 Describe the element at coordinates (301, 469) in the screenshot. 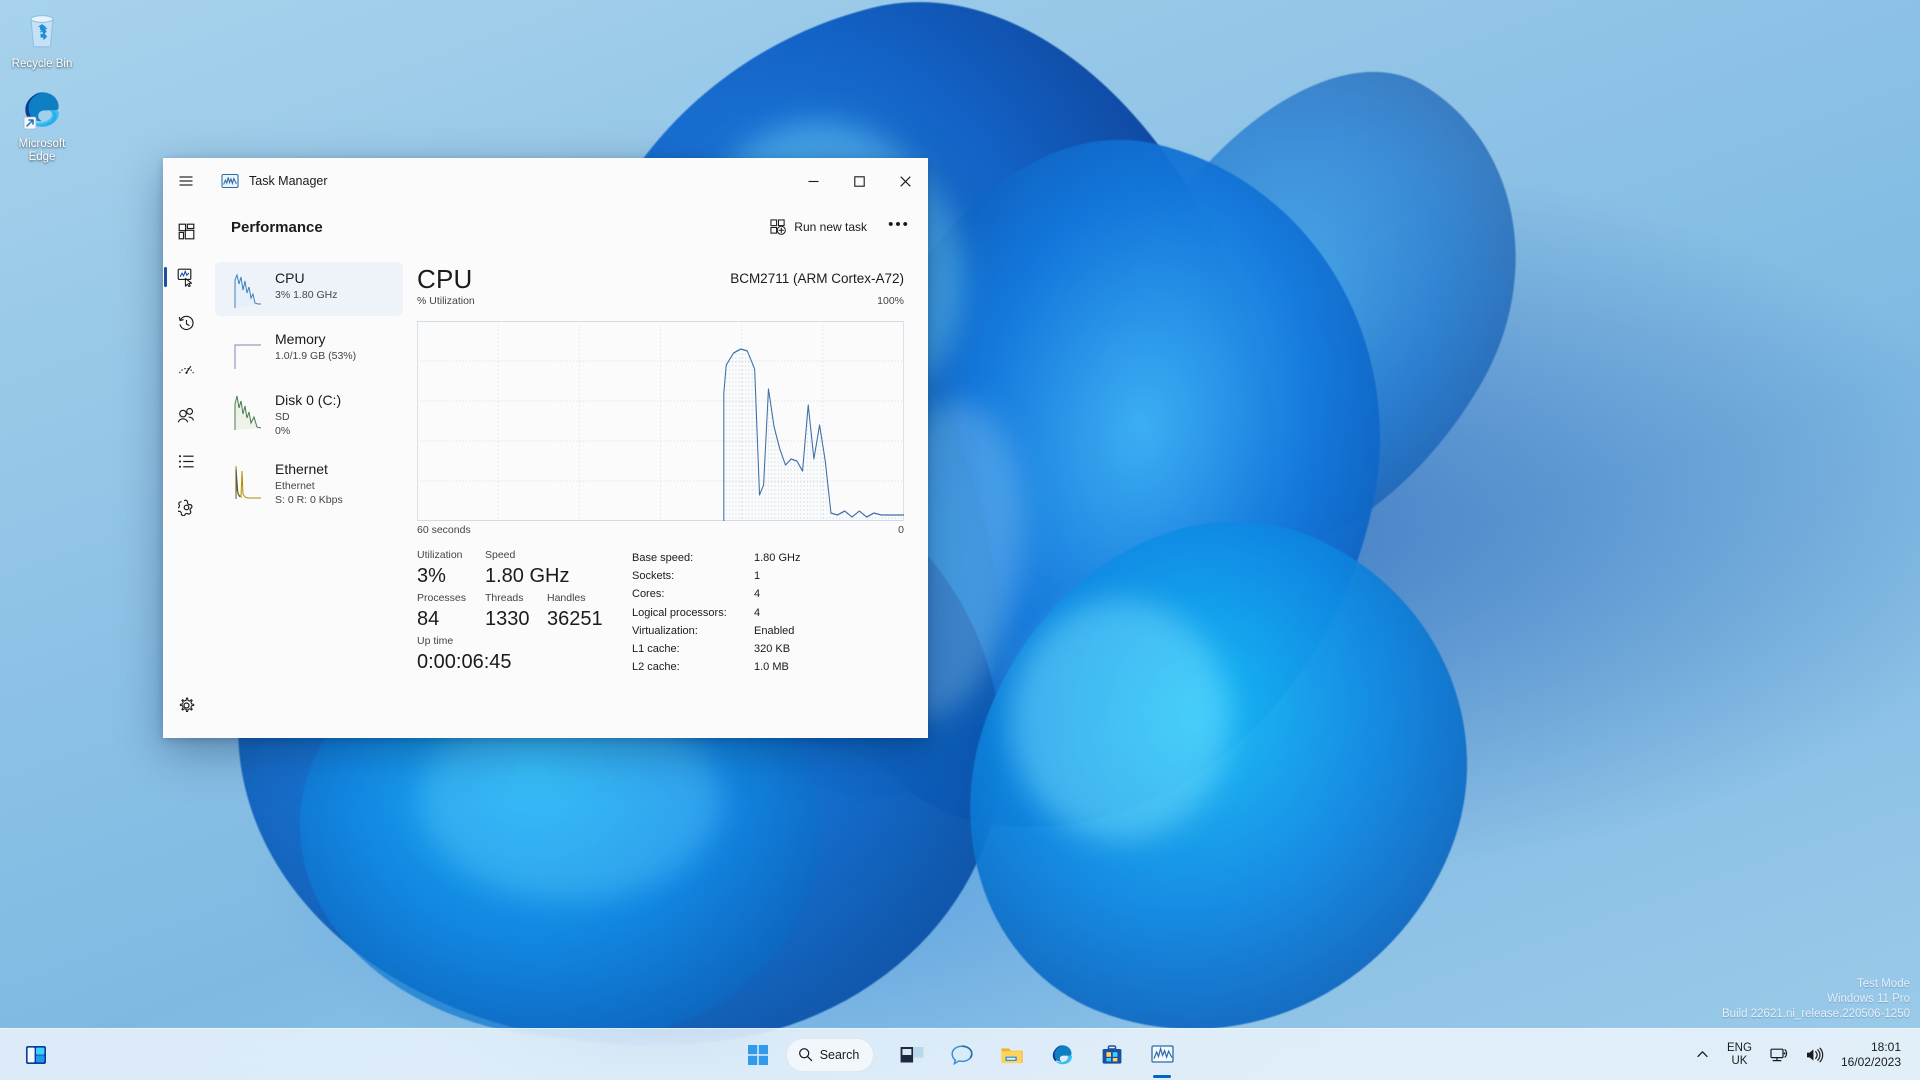

I see `resource-name: Ethernet` at that location.